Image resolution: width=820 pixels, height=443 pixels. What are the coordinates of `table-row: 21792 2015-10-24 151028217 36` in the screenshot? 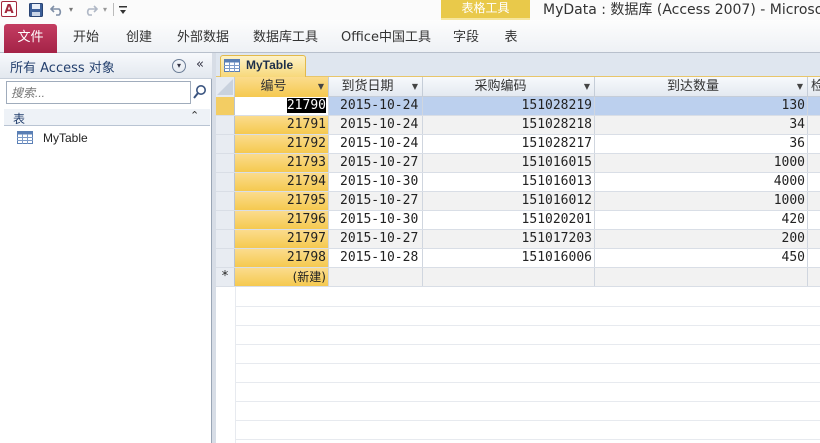 It's located at (518, 144).